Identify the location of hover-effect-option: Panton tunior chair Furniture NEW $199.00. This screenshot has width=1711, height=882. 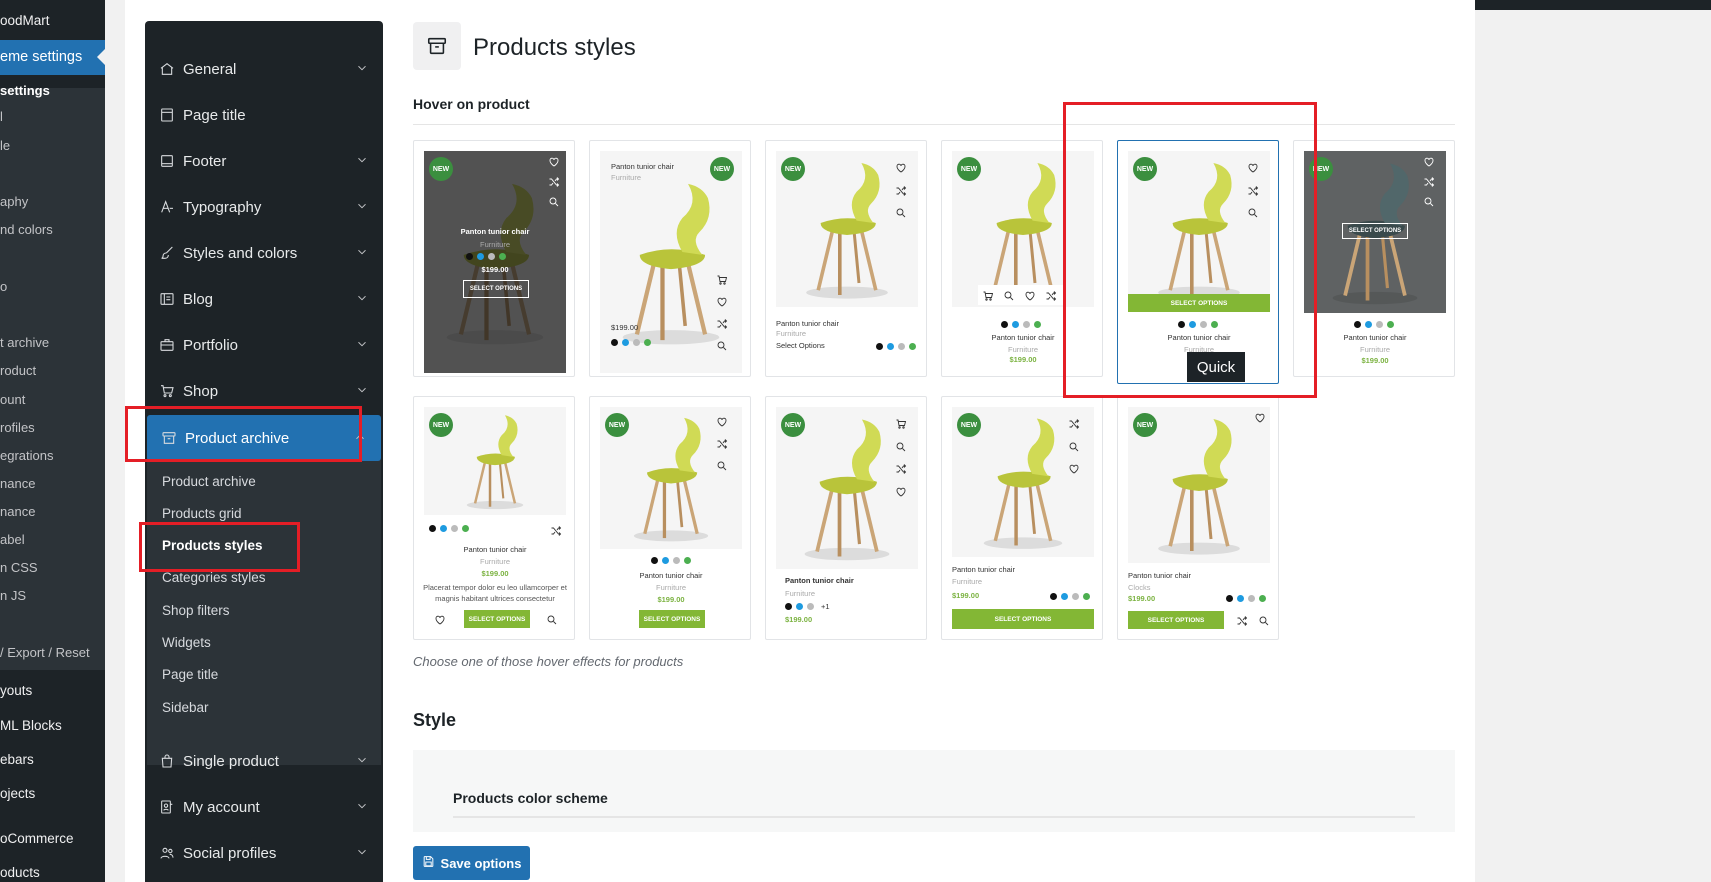
(670, 258).